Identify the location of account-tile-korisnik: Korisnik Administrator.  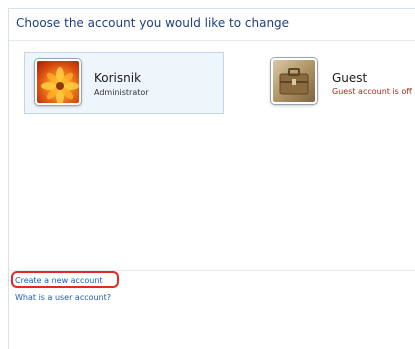
(124, 83).